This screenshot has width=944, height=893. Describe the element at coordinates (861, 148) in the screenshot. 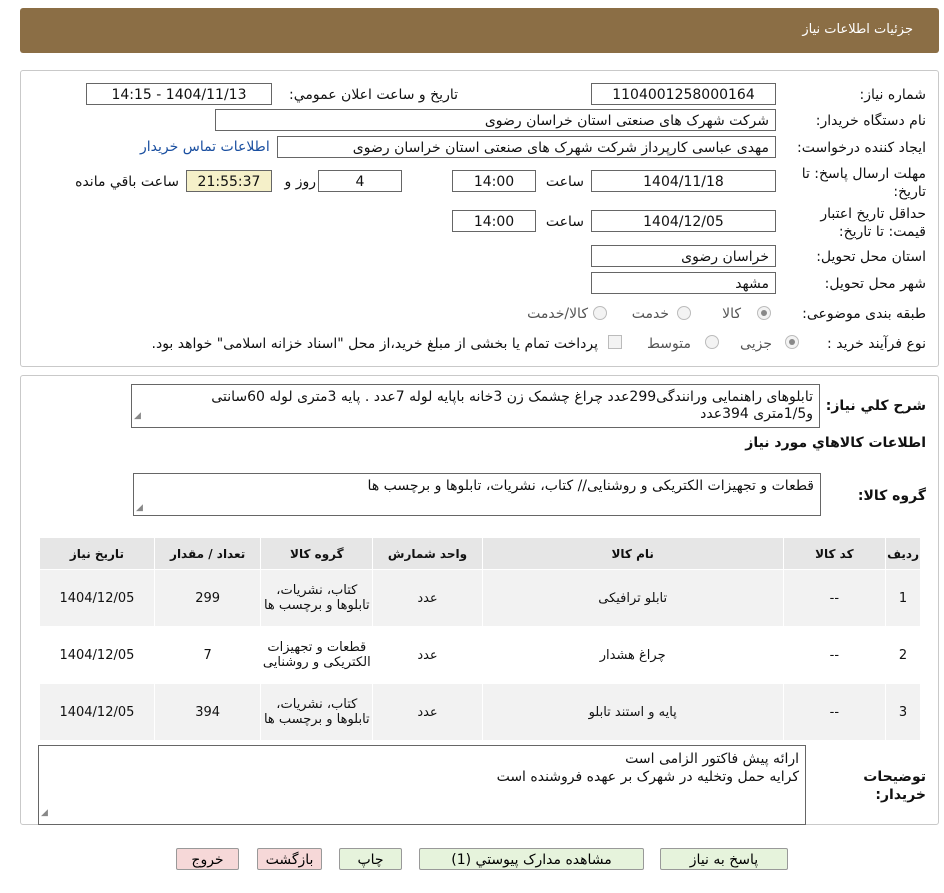

I see `creator-label: ایجاد کننده درخواست:` at that location.